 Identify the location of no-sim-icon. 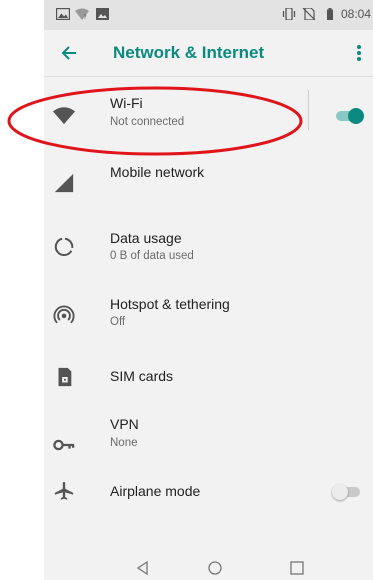
(309, 14).